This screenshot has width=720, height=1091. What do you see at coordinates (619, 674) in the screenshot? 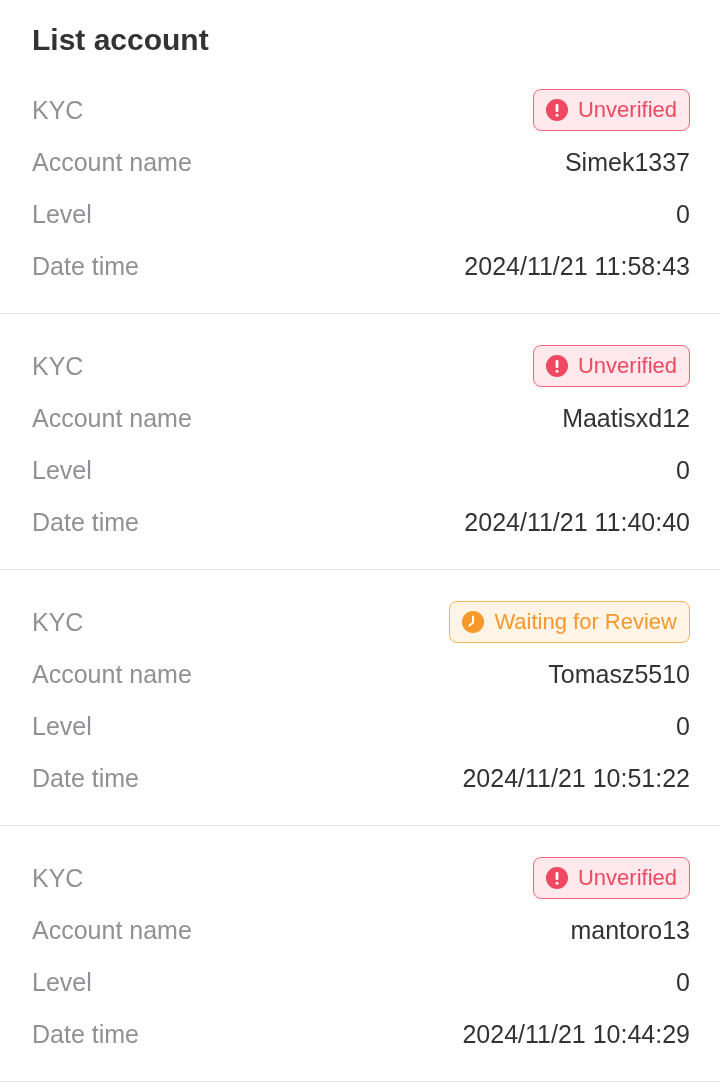
I see `field-value: Tomasz5510` at bounding box center [619, 674].